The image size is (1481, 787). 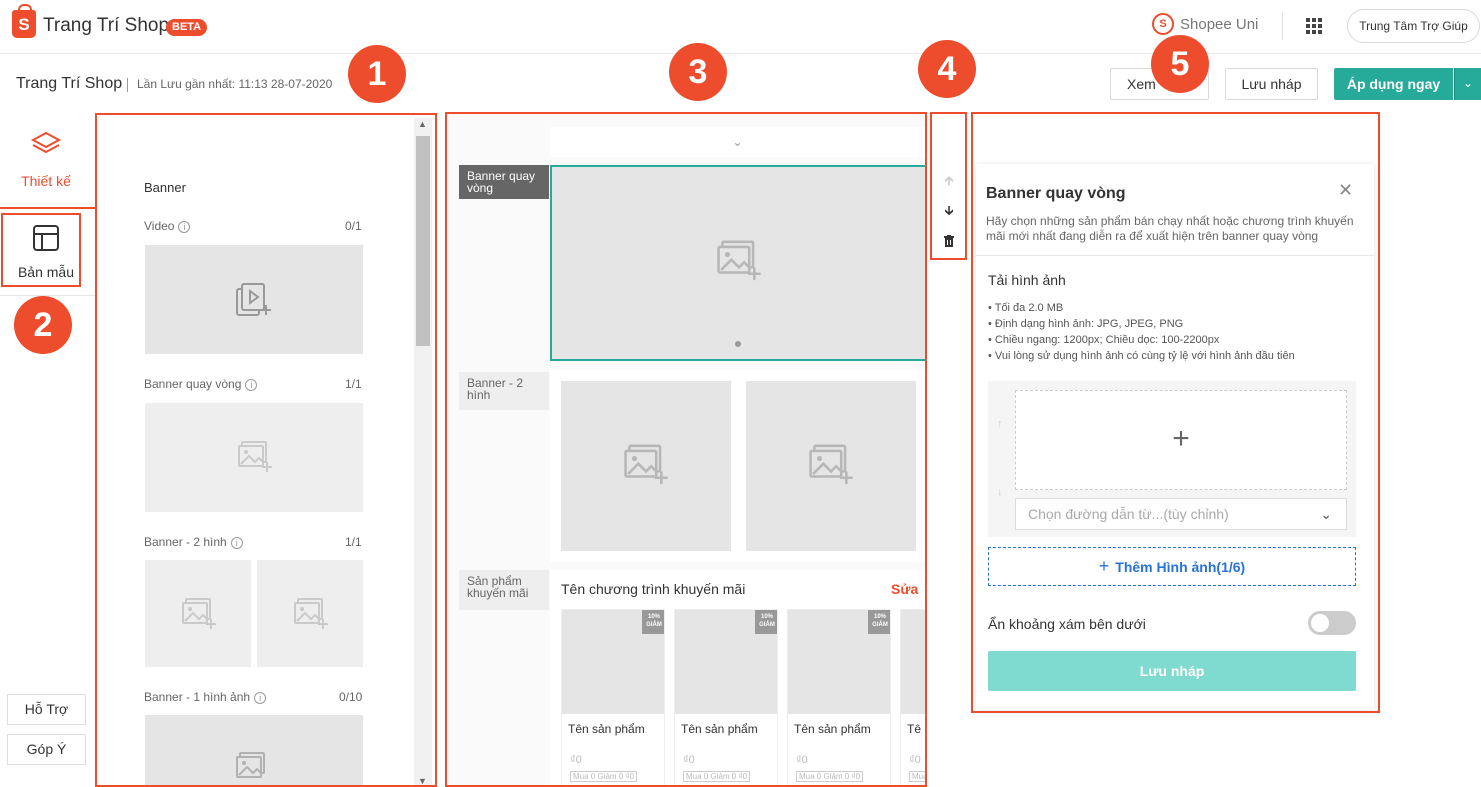 What do you see at coordinates (740, 27) in the screenshot?
I see `top-bar` at bounding box center [740, 27].